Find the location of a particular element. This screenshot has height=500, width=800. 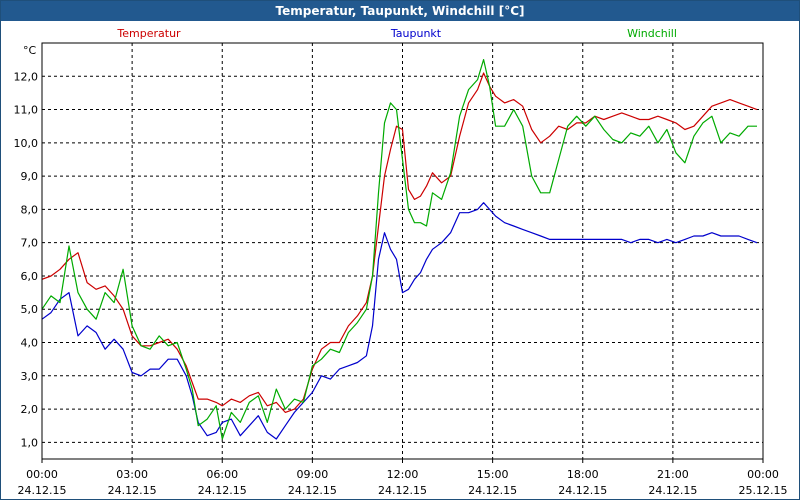

y-axis-unit: °C is located at coordinates (30, 50).